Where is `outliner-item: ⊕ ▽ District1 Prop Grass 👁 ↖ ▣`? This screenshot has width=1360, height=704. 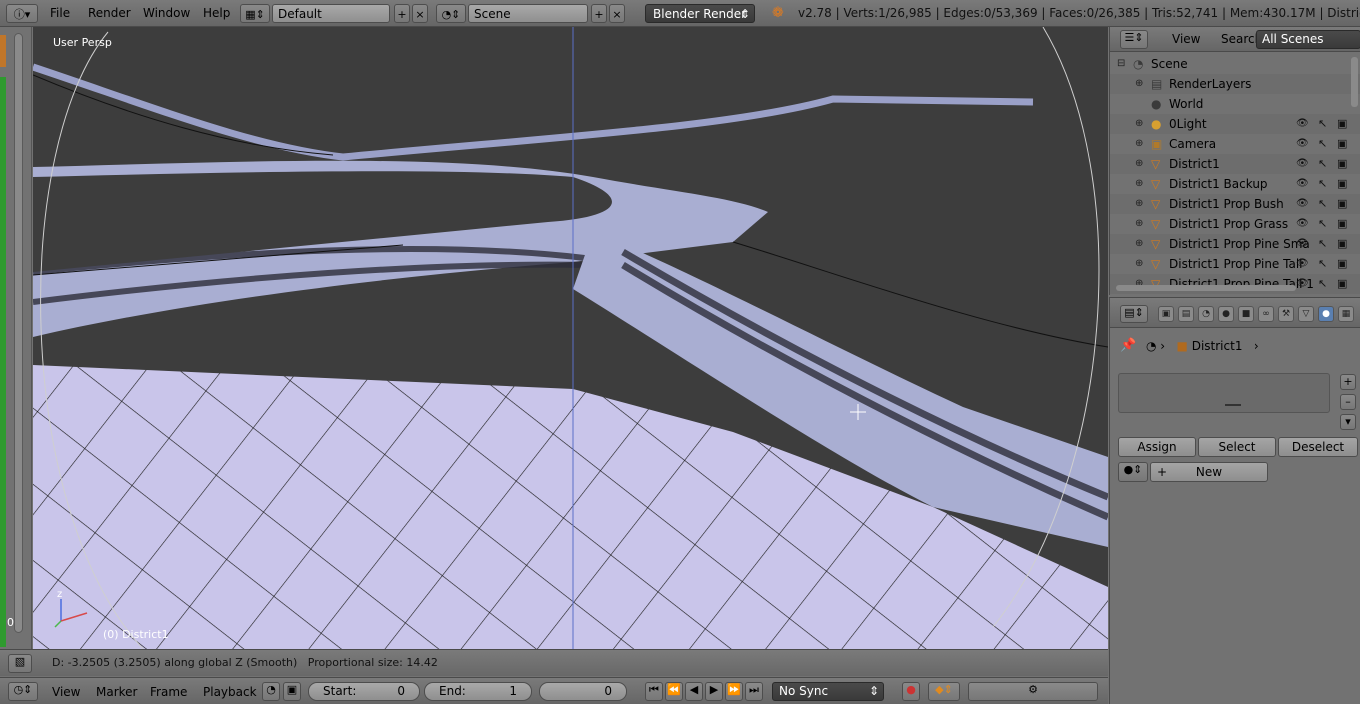
outliner-item: ⊕ ▽ District1 Prop Grass 👁 ↖ ▣ is located at coordinates (1235, 224).